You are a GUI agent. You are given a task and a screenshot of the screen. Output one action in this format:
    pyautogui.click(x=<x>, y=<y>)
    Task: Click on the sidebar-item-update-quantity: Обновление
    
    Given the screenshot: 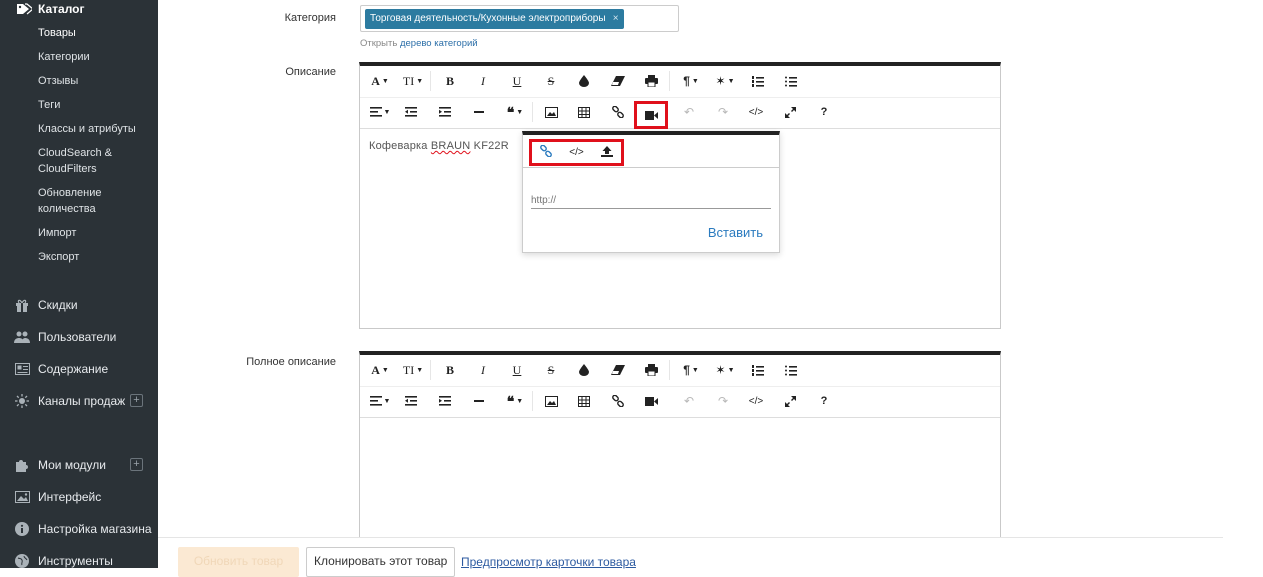 What is the action you would take?
    pyautogui.click(x=70, y=193)
    